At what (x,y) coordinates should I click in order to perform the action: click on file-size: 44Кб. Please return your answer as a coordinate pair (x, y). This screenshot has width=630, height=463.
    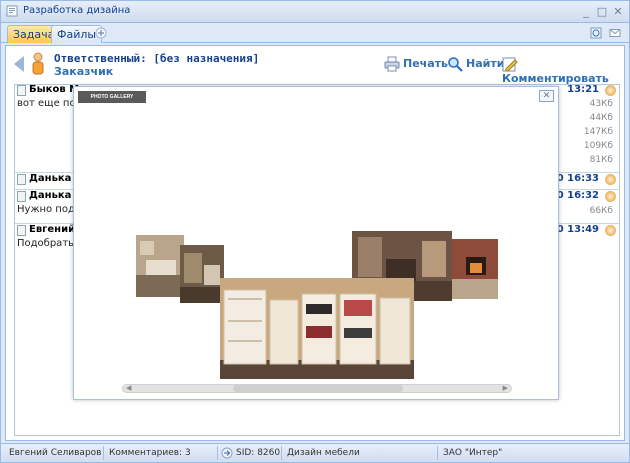
    Looking at the image, I should click on (601, 118).